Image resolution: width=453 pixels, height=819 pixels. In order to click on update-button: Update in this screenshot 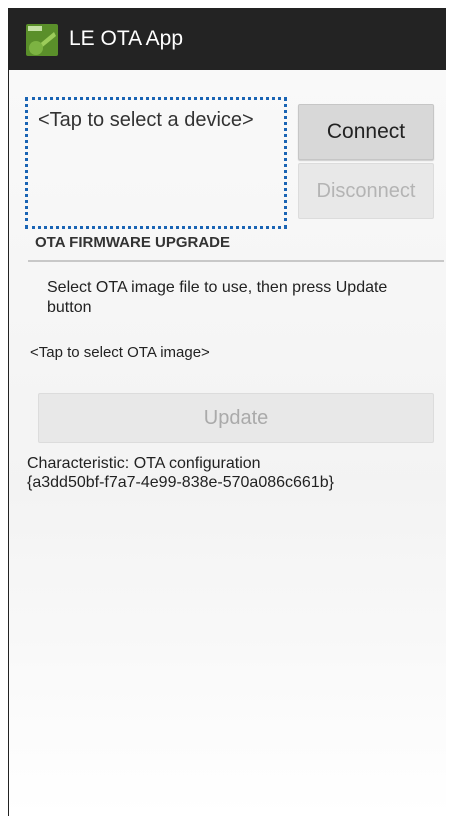, I will do `click(236, 418)`.